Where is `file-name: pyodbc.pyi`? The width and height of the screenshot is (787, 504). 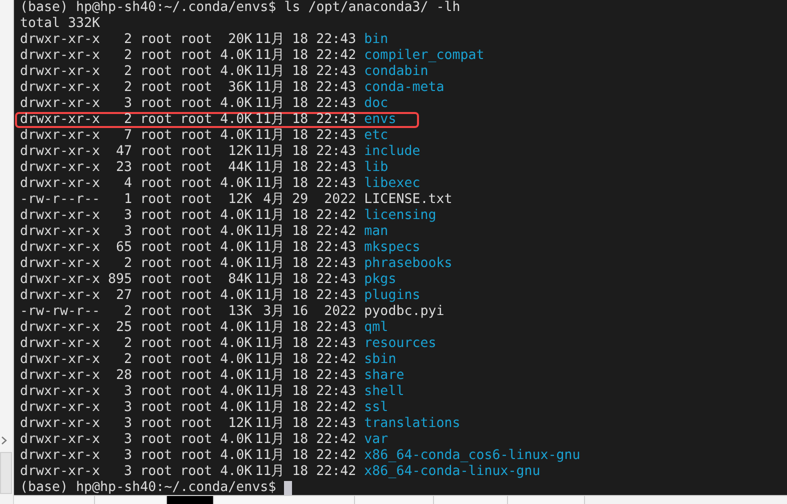
file-name: pyodbc.pyi is located at coordinates (403, 312).